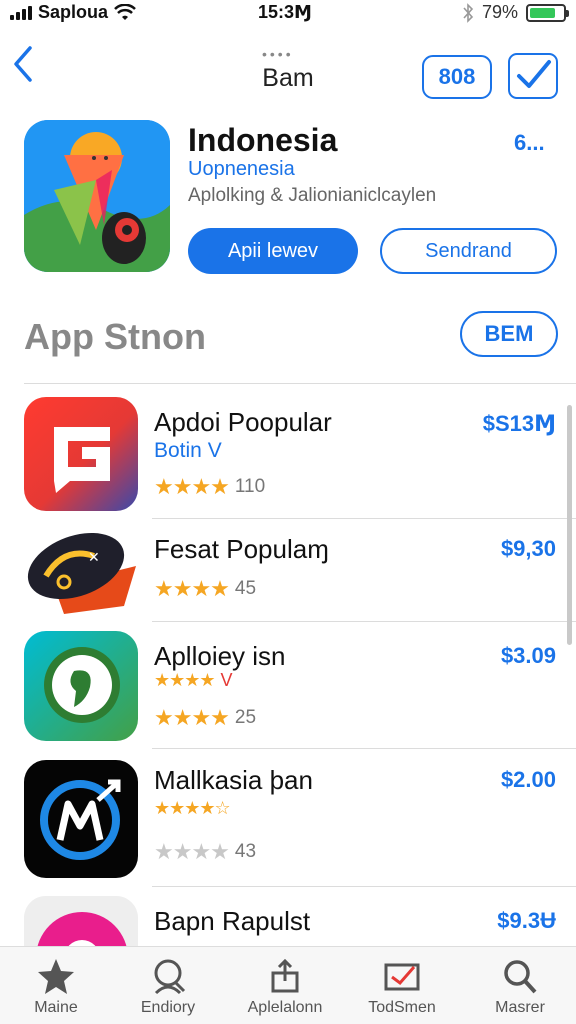  I want to click on mask-app-artwork: ✕, so click(81, 572).